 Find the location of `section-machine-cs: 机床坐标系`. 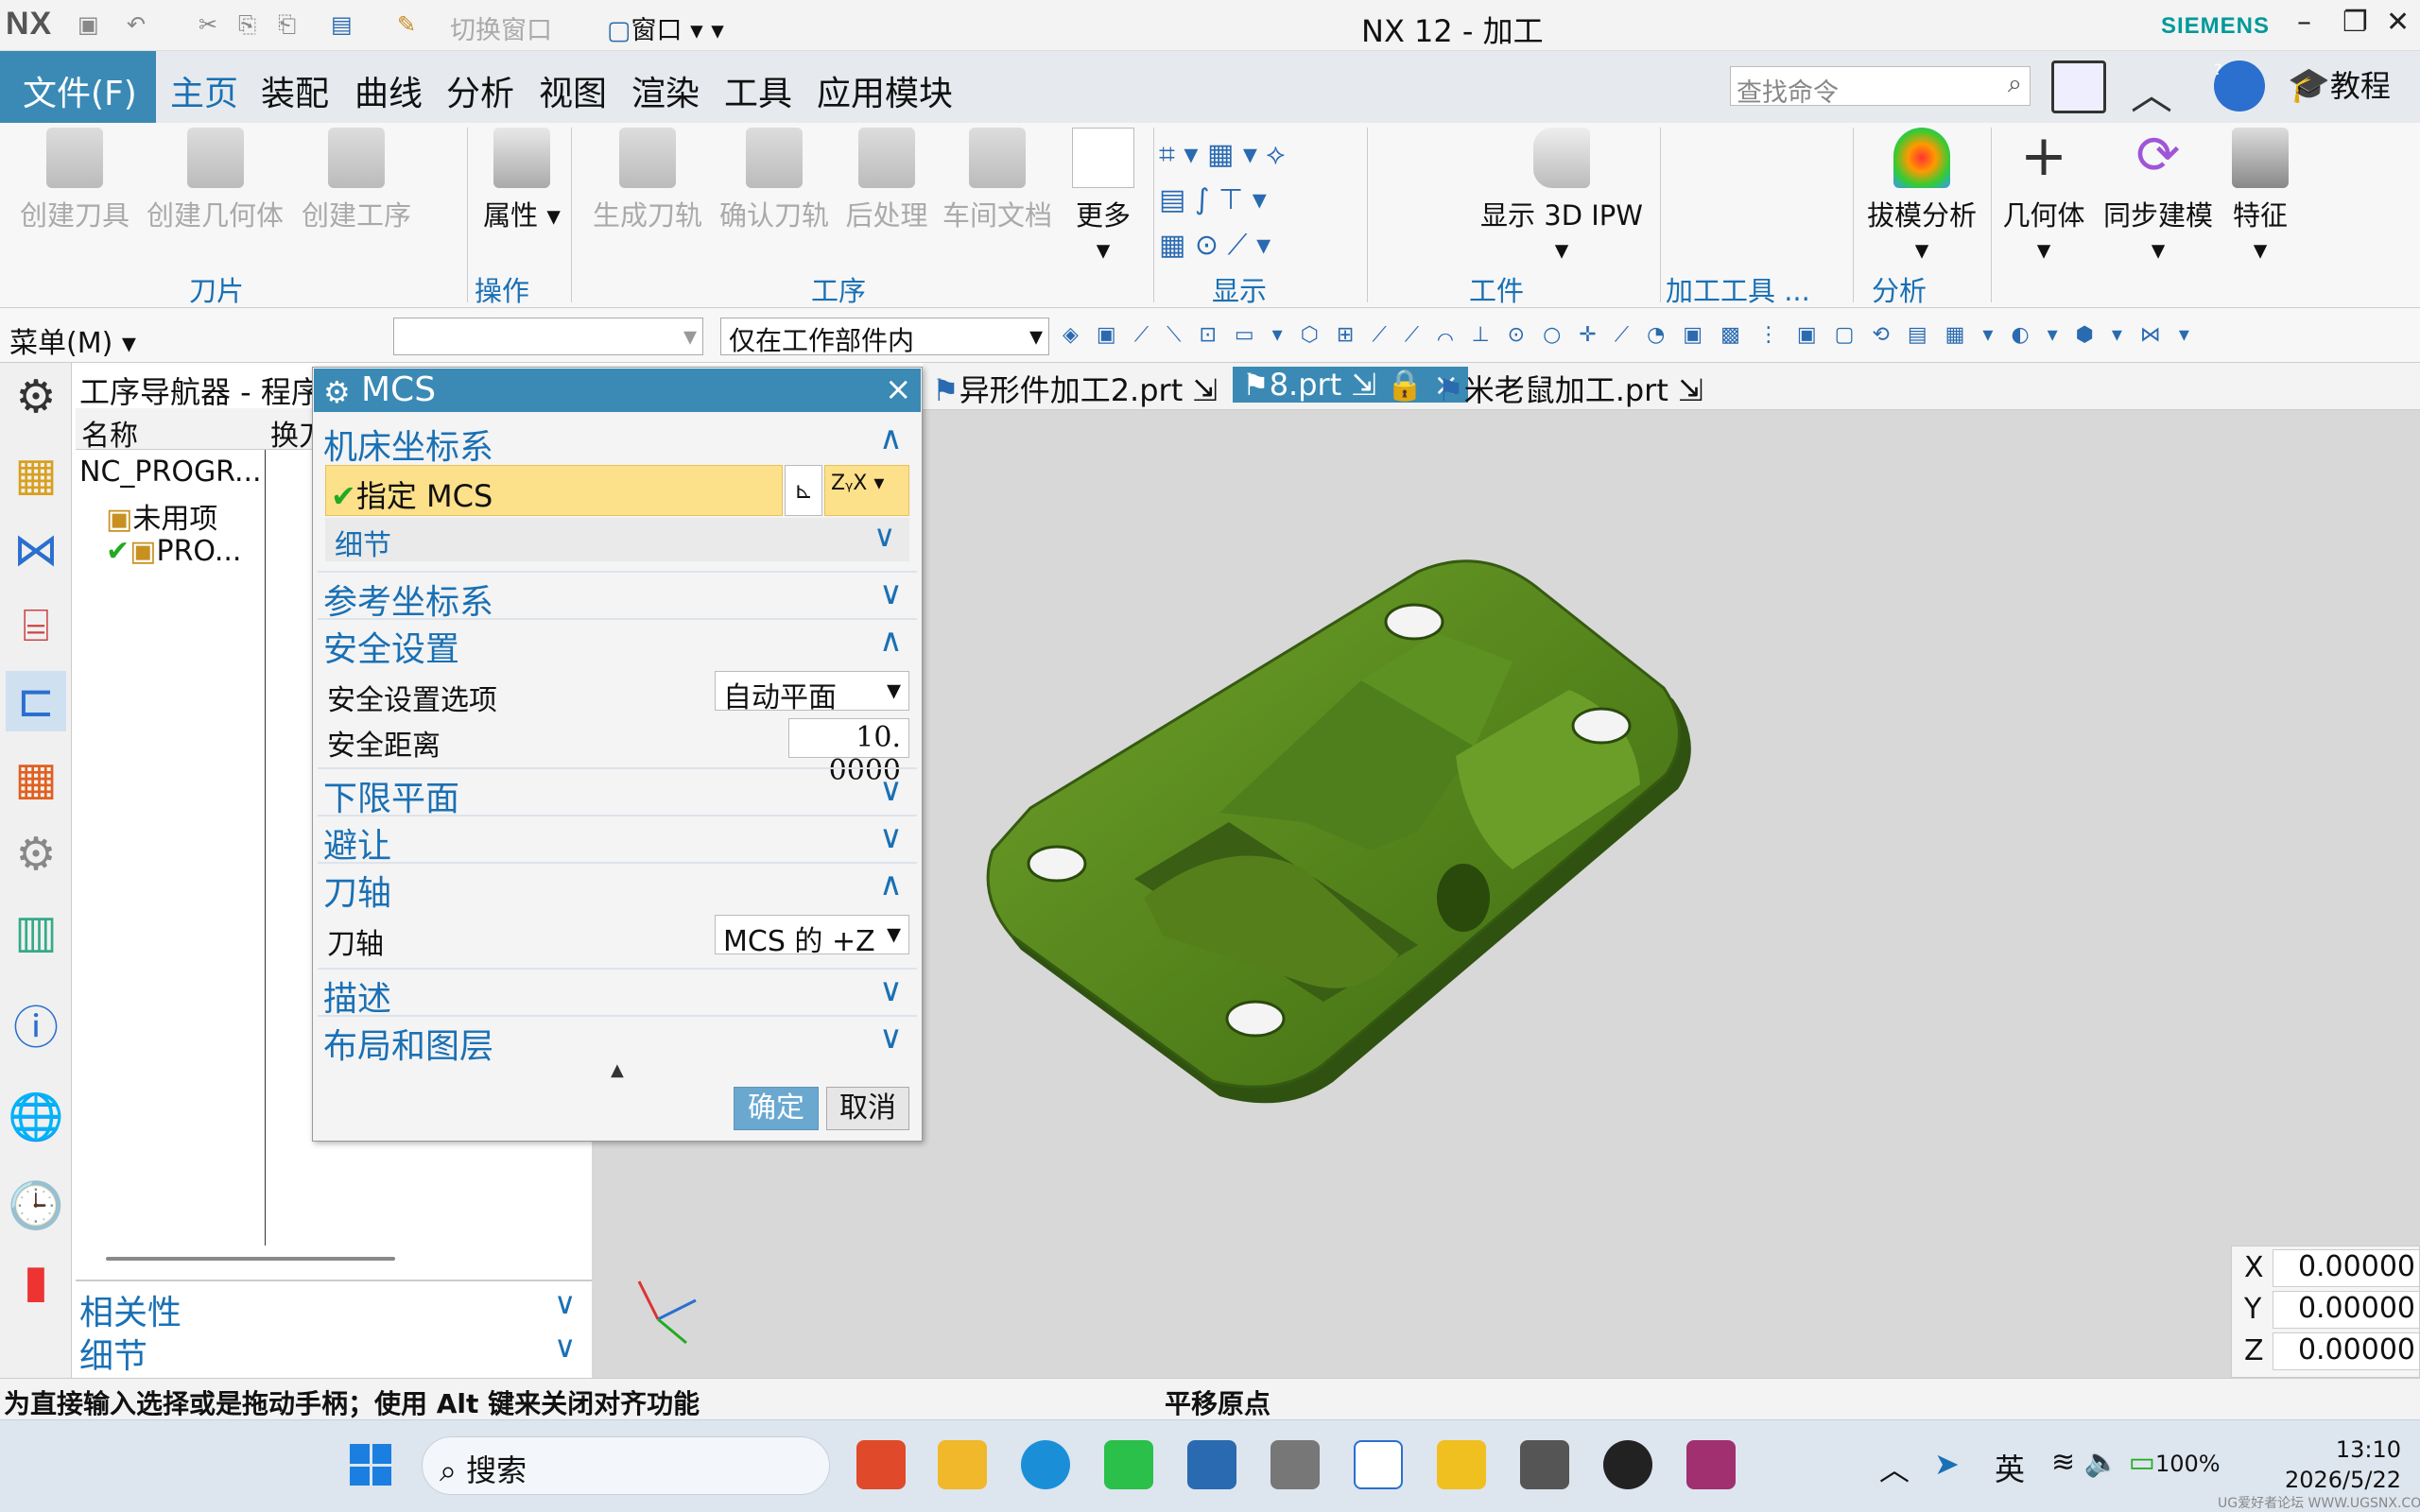

section-machine-cs: 机床坐标系 is located at coordinates (408, 444).